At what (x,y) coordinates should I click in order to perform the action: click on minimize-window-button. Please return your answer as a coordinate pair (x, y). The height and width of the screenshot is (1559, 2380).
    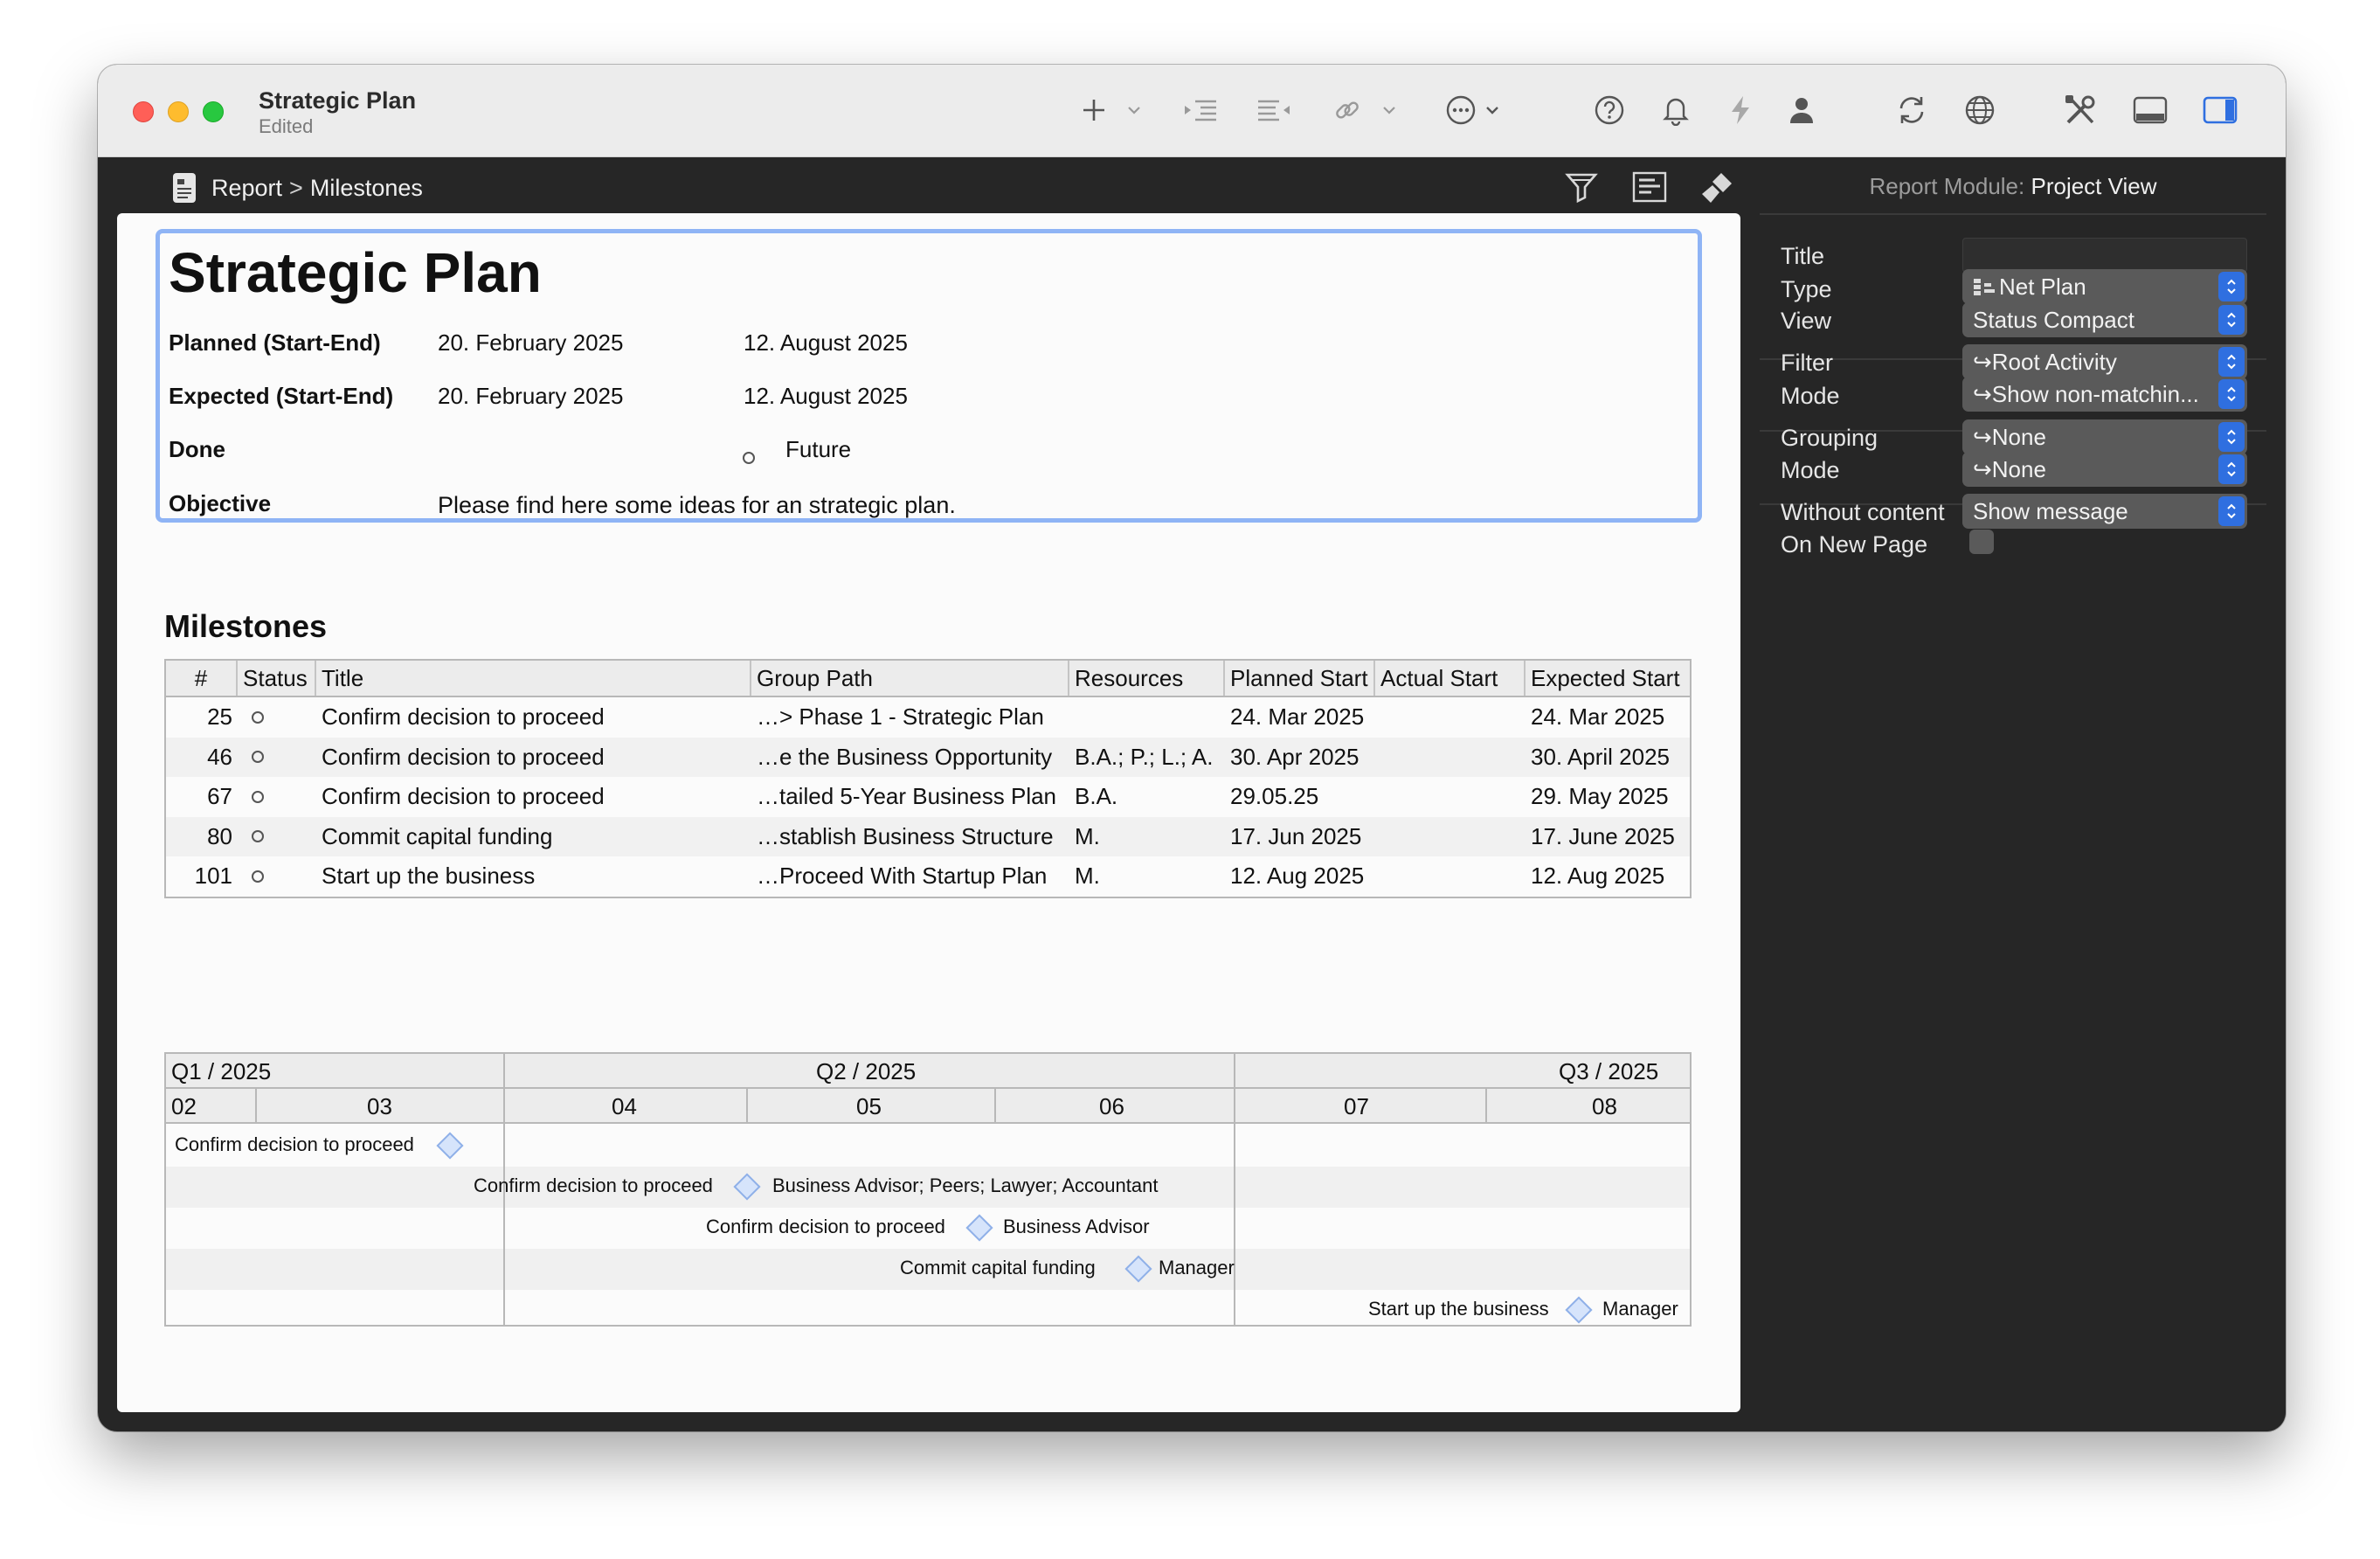
    Looking at the image, I should click on (178, 111).